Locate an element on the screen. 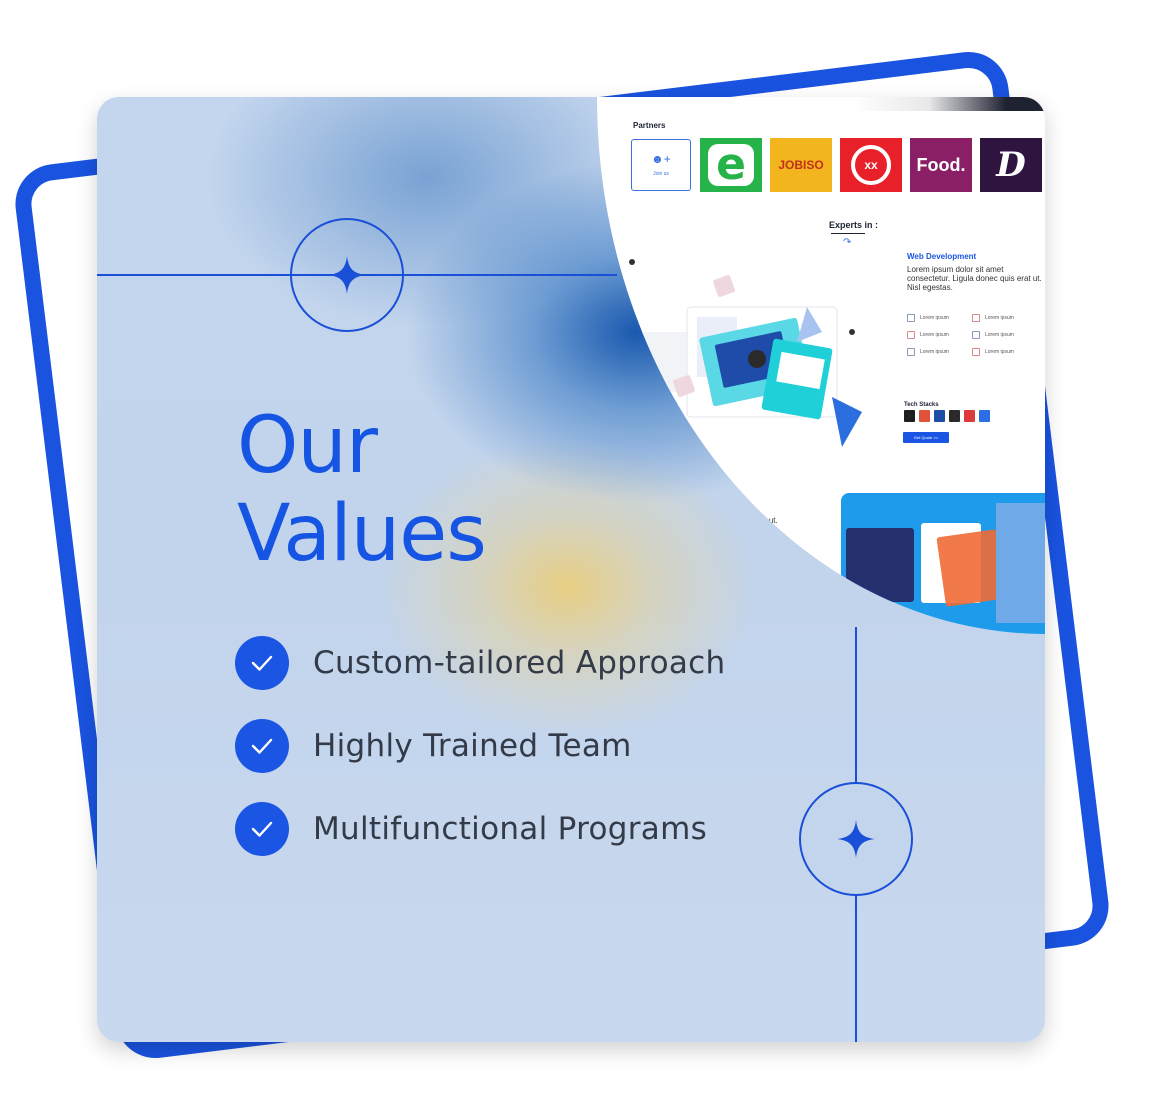 Image resolution: width=1168 pixels, height=1093 pixels. figma-icon is located at coordinates (909, 416).